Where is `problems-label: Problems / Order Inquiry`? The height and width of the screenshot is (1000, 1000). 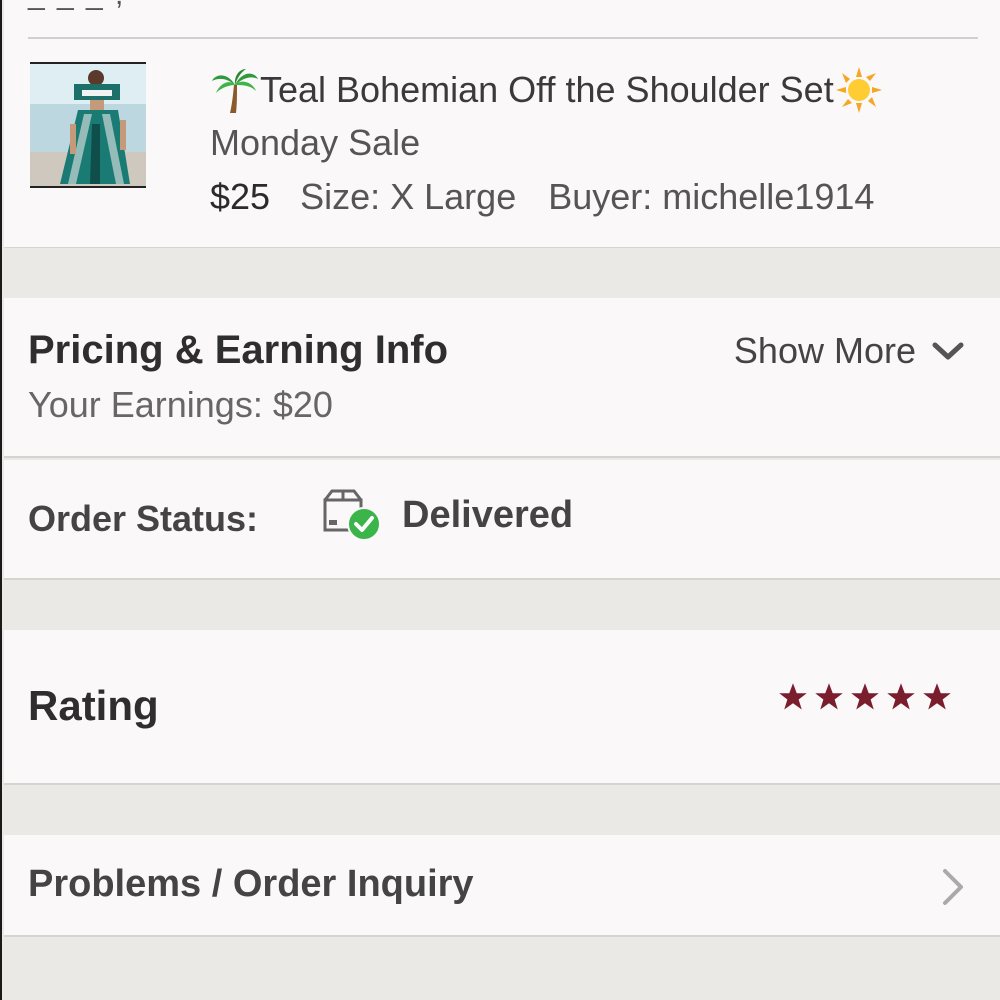 problems-label: Problems / Order Inquiry is located at coordinates (251, 884).